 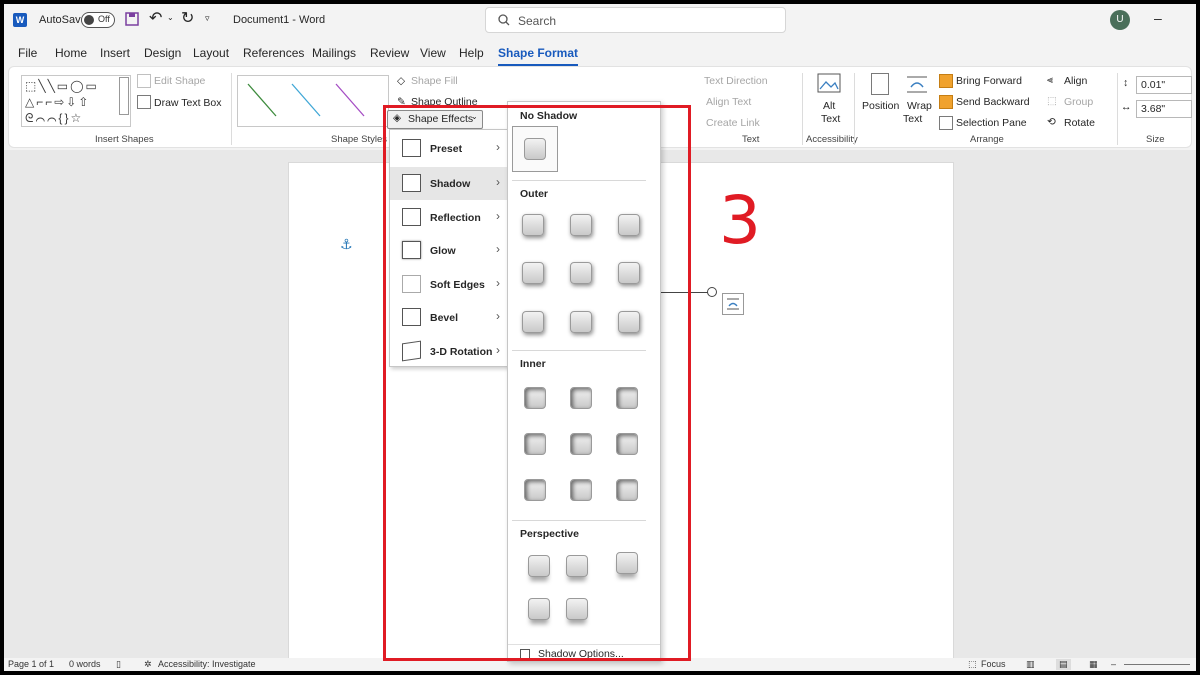 I want to click on accessibility-status: Accessibility: Investigate, so click(x=207, y=664).